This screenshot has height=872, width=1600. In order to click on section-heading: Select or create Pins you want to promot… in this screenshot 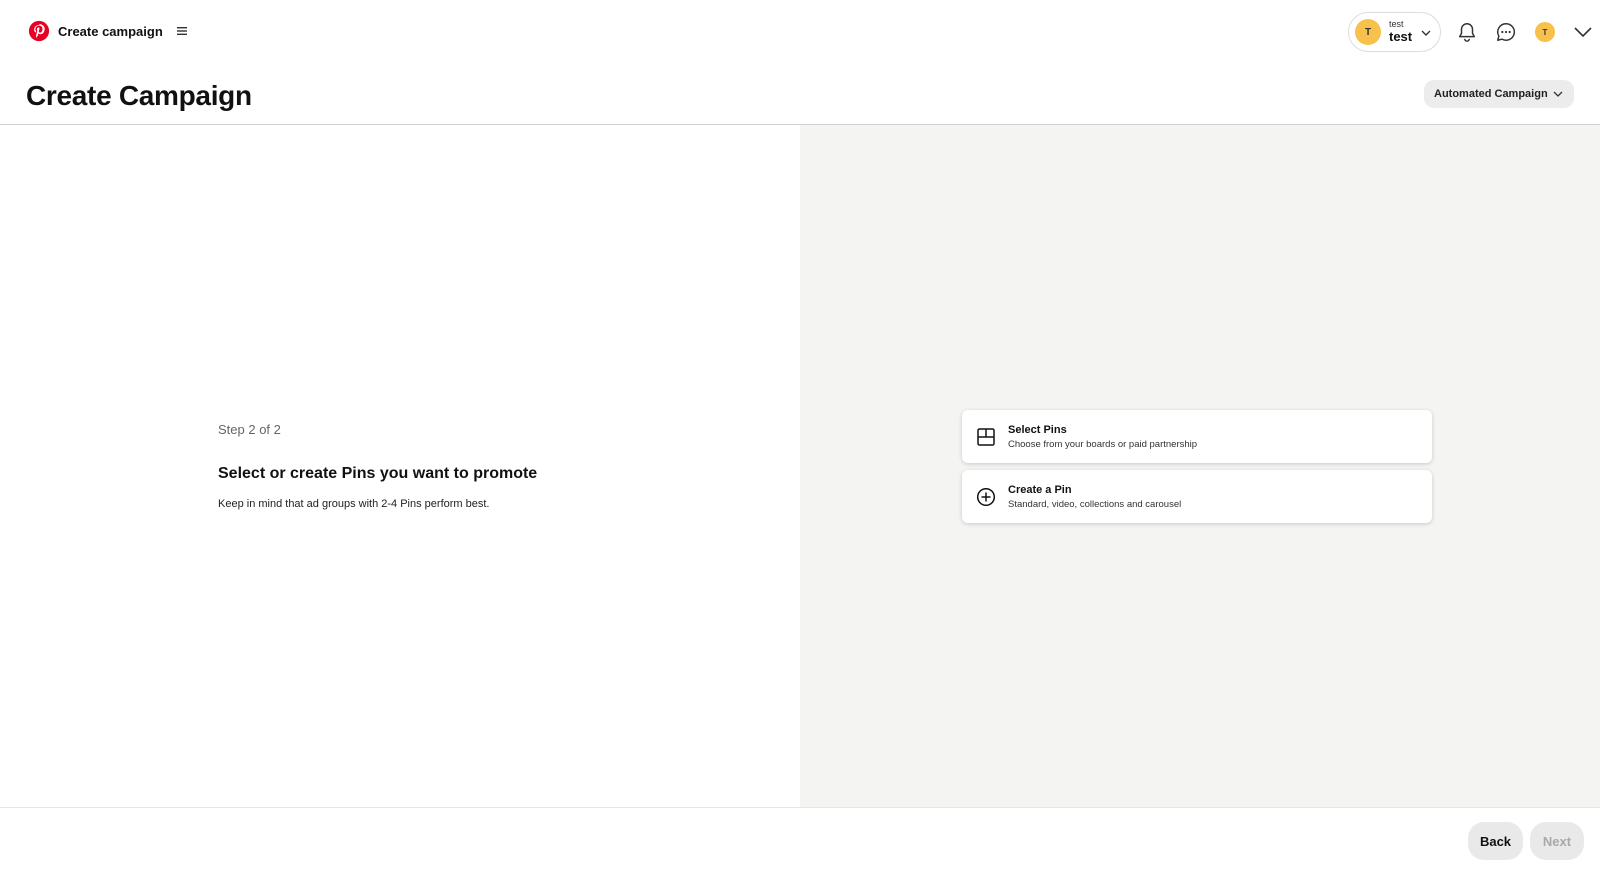, I will do `click(378, 473)`.